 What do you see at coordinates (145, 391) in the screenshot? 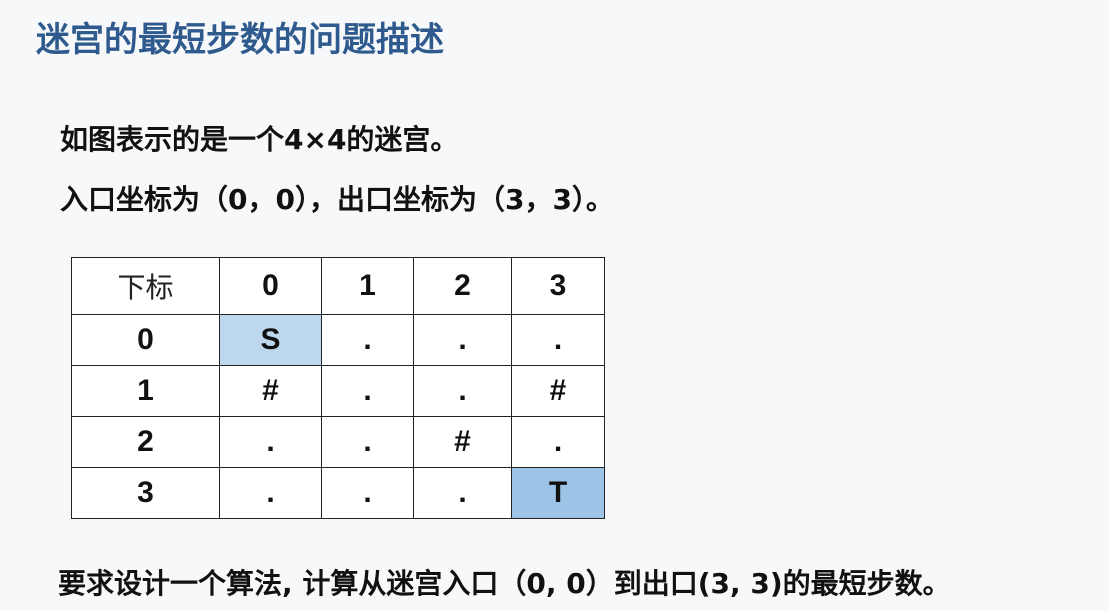
I see `row-header: 1` at bounding box center [145, 391].